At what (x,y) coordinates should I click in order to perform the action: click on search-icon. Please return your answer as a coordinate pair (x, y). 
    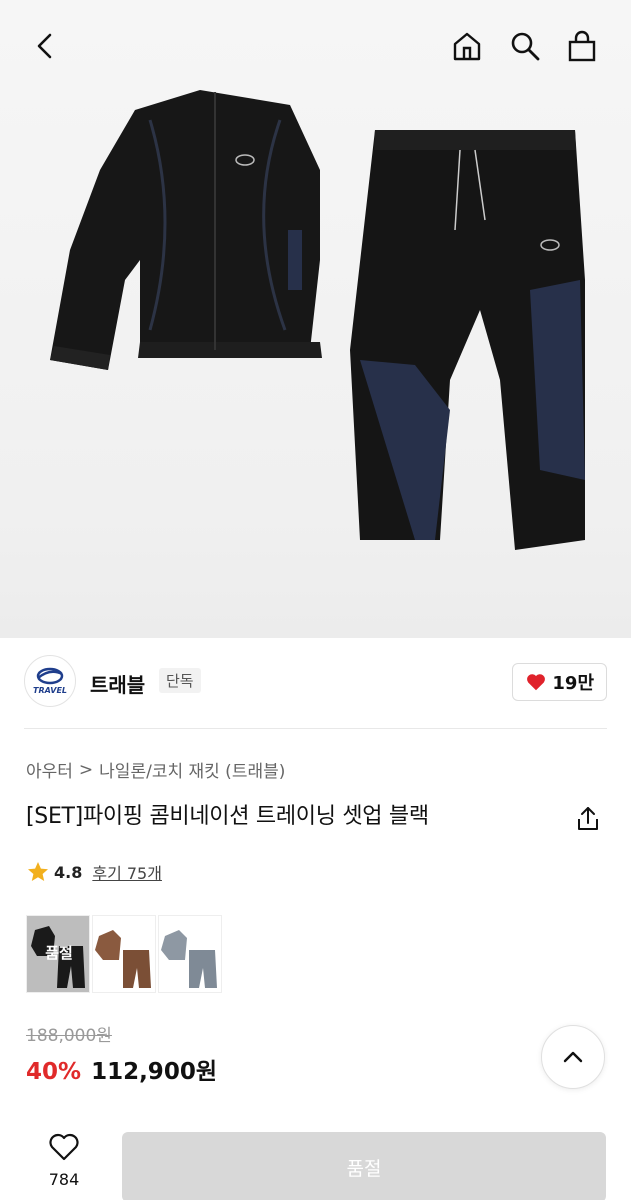
    Looking at the image, I should click on (525, 46).